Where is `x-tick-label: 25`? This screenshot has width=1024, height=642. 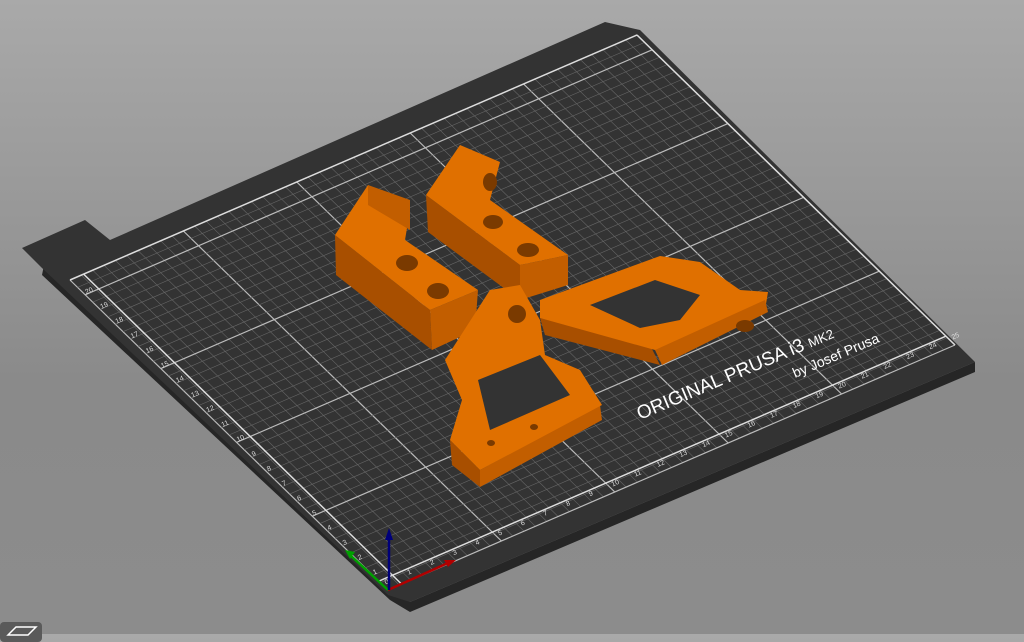 x-tick-label: 25 is located at coordinates (956, 337).